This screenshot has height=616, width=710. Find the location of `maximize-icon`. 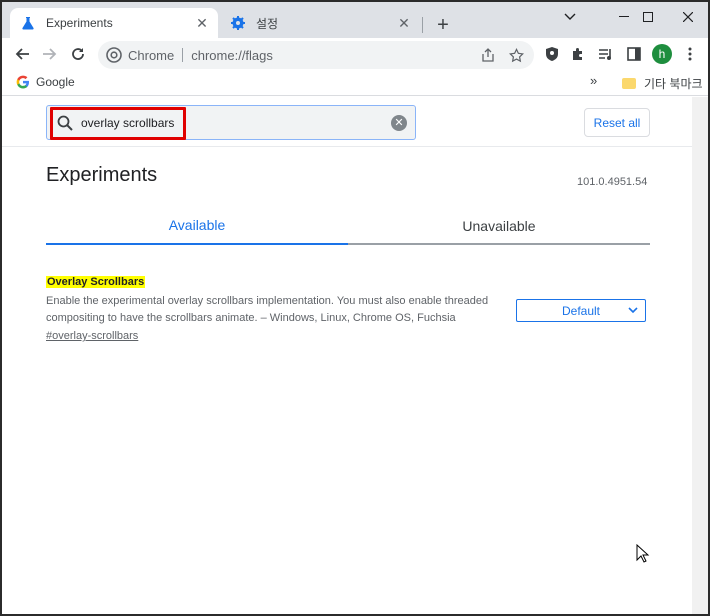

maximize-icon is located at coordinates (648, 17).